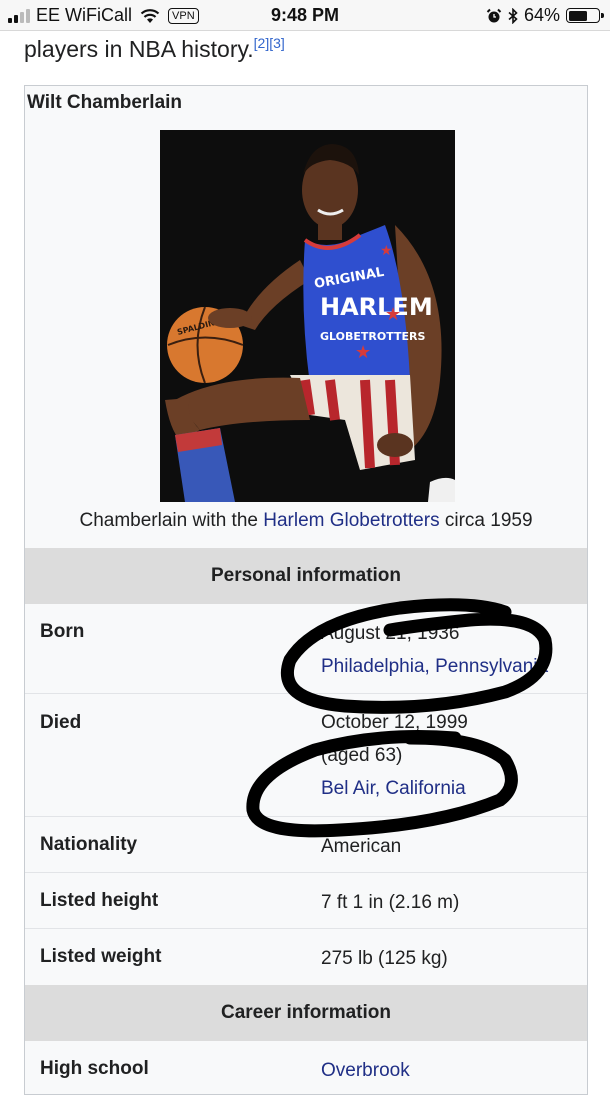 This screenshot has width=610, height=1101. I want to click on high-school-link: Overbrook, so click(365, 1070).